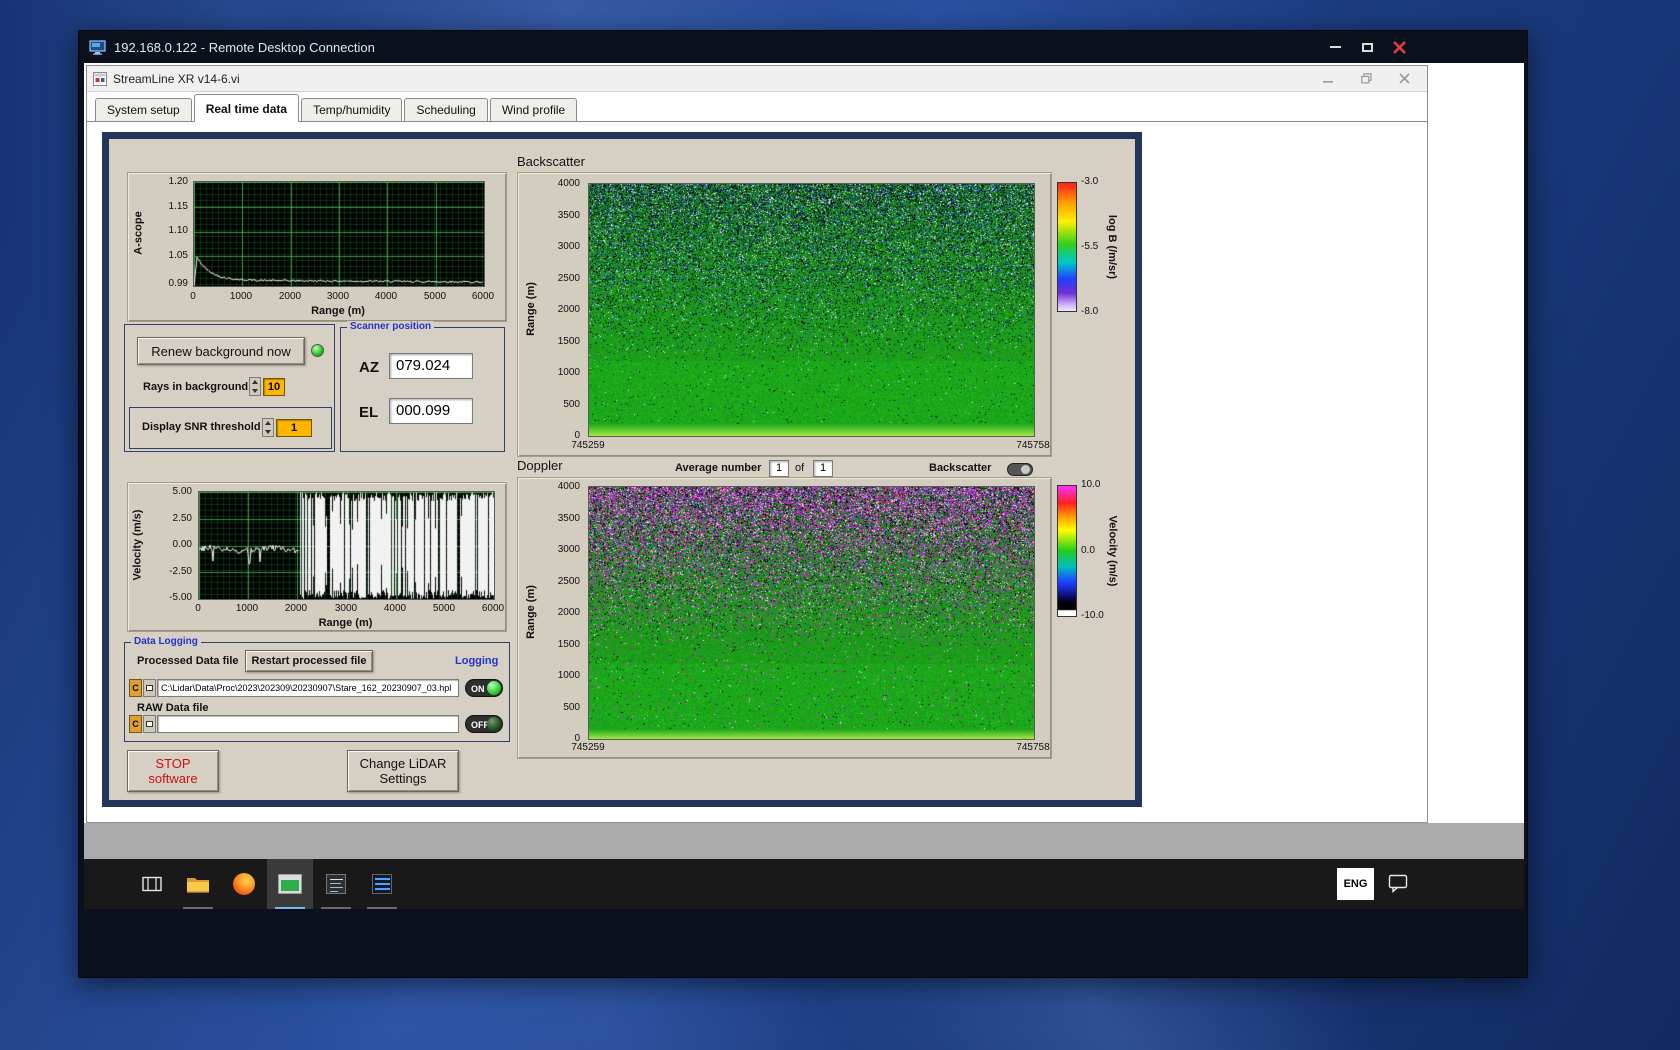 This screenshot has height=1050, width=1680. I want to click on renew-background-button: Renew background now, so click(221, 351).